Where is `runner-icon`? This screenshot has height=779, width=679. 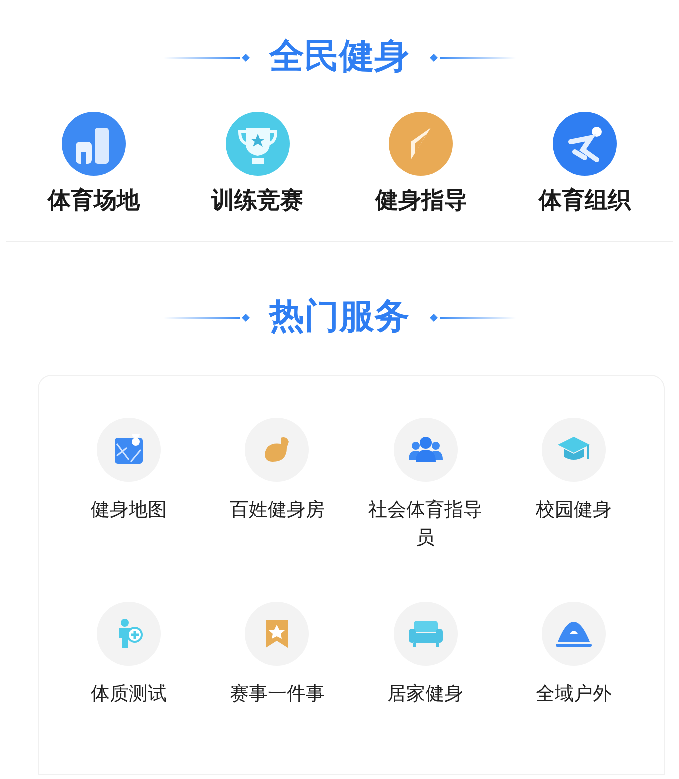 runner-icon is located at coordinates (585, 144).